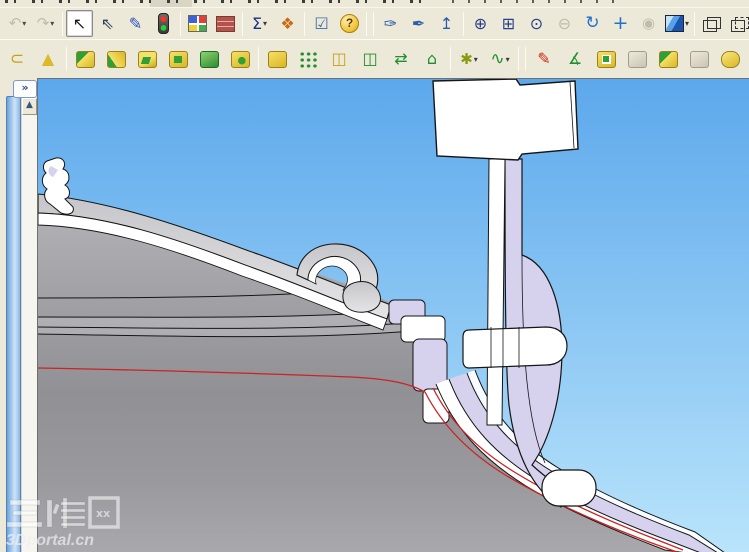 The image size is (749, 552). I want to click on datum-axis-icon: ∡, so click(575, 59).